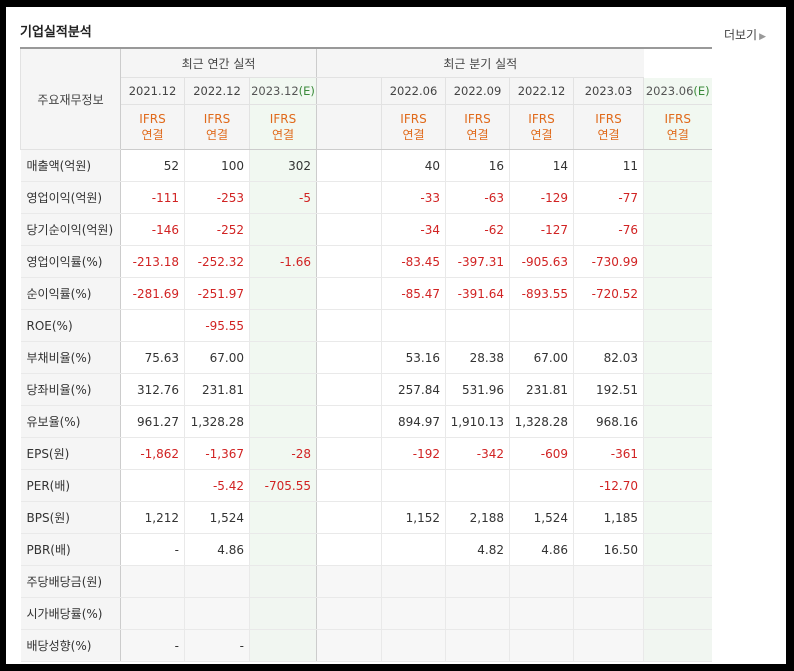 Image resolution: width=794 pixels, height=671 pixels. Describe the element at coordinates (217, 165) in the screenshot. I see `annual-value-cell: 100` at that location.